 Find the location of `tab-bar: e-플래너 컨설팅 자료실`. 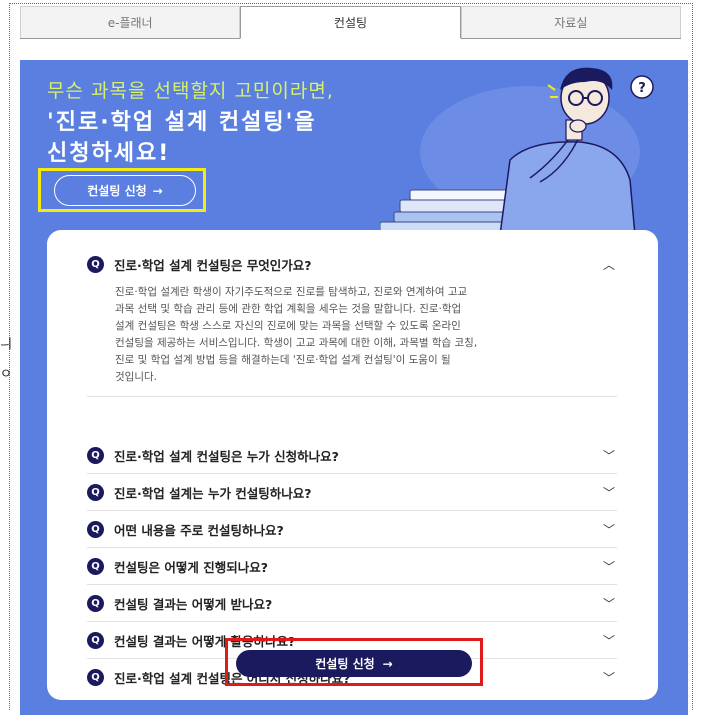

tab-bar: e-플래너 컨설팅 자료실 is located at coordinates (350, 22).